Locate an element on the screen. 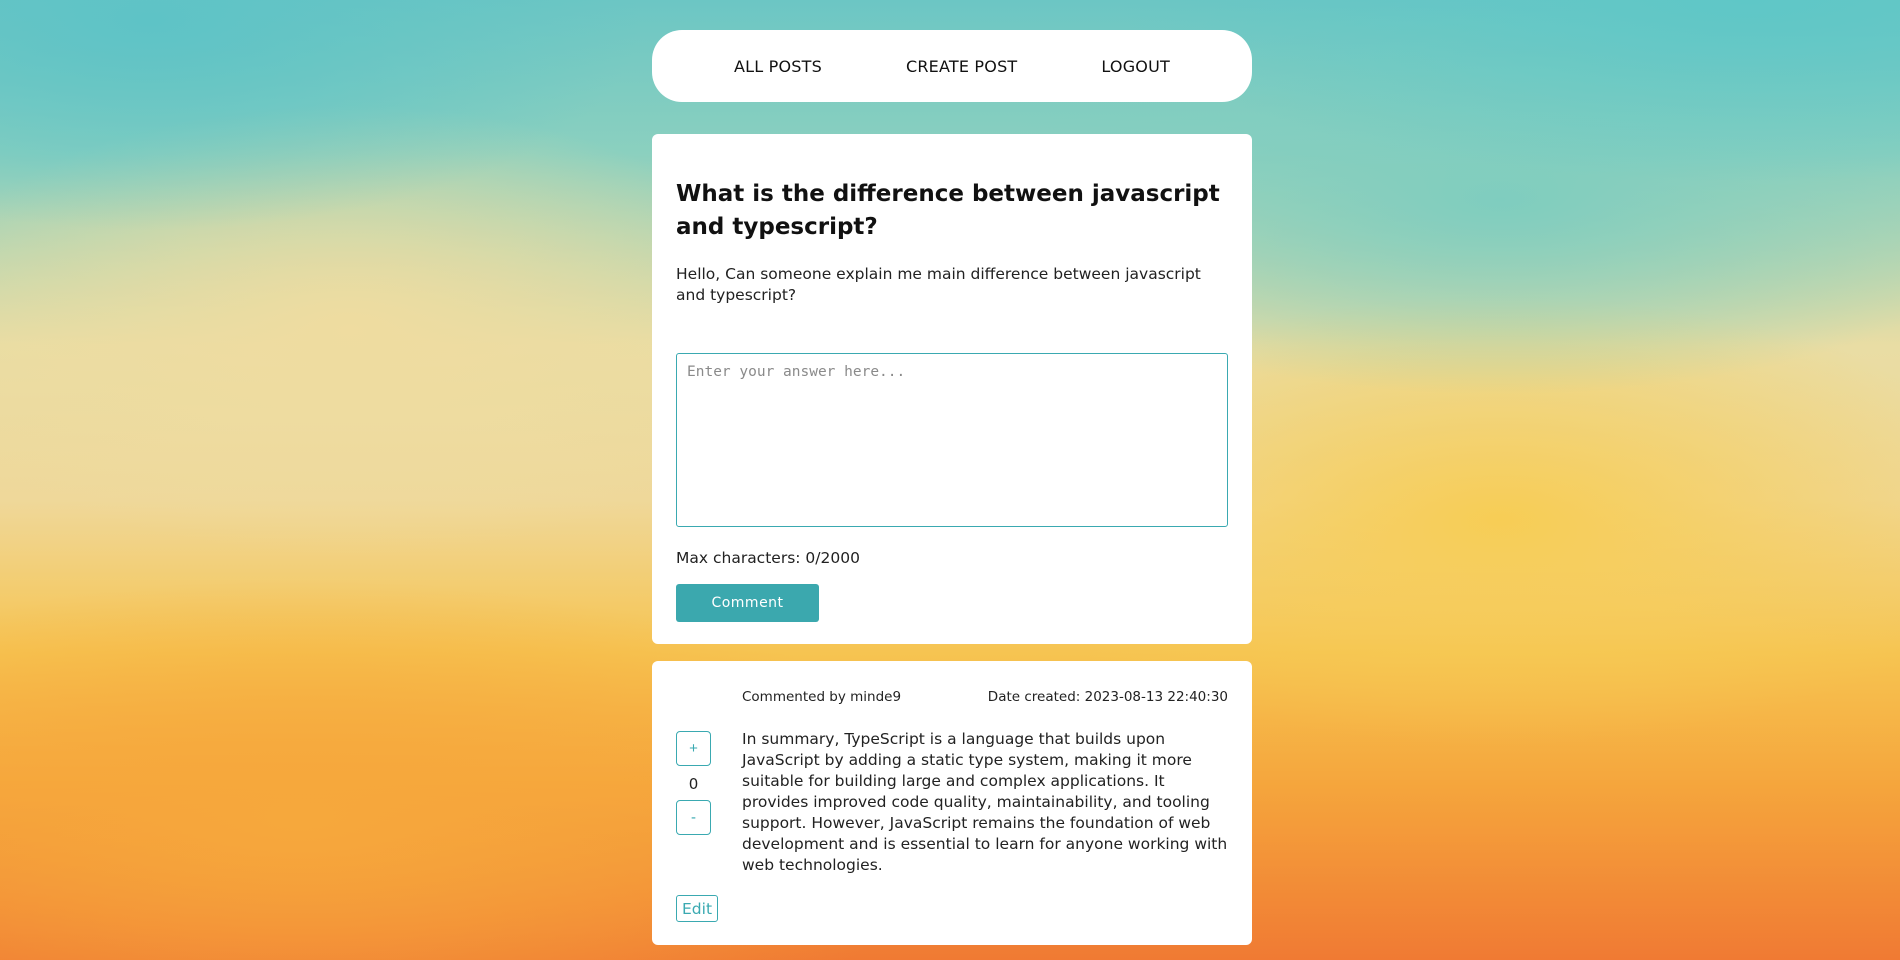 The image size is (1900, 960). upvote-button: + is located at coordinates (693, 748).